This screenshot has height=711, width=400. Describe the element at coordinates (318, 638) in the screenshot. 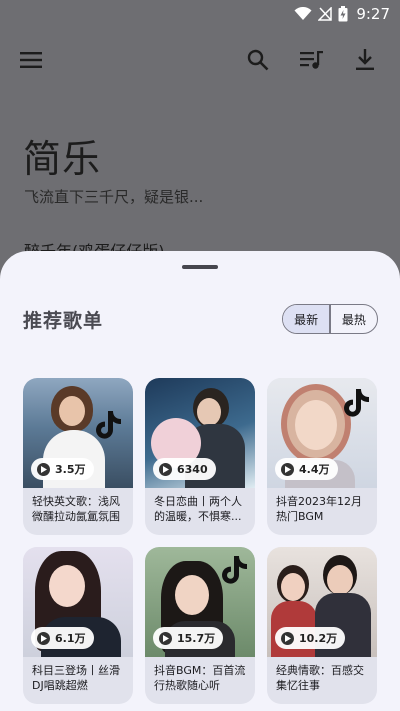

I see `play-count: 10.2万` at that location.